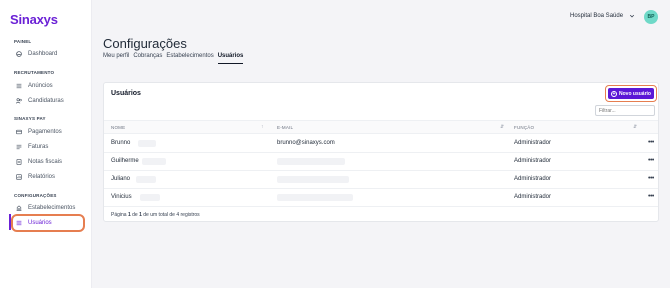 This screenshot has width=670, height=288. Describe the element at coordinates (30, 118) in the screenshot. I see `section-sinaxys-pay: SINAXYS PAY` at that location.